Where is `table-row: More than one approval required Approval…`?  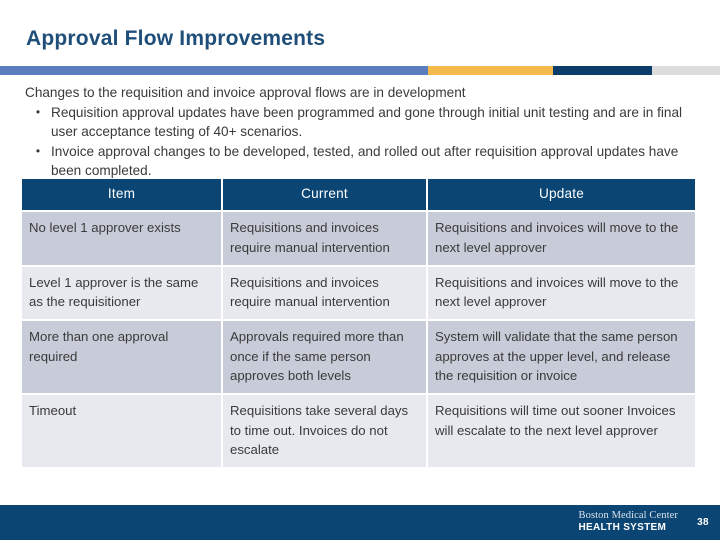
table-row: More than one approval required Approval… is located at coordinates (358, 357).